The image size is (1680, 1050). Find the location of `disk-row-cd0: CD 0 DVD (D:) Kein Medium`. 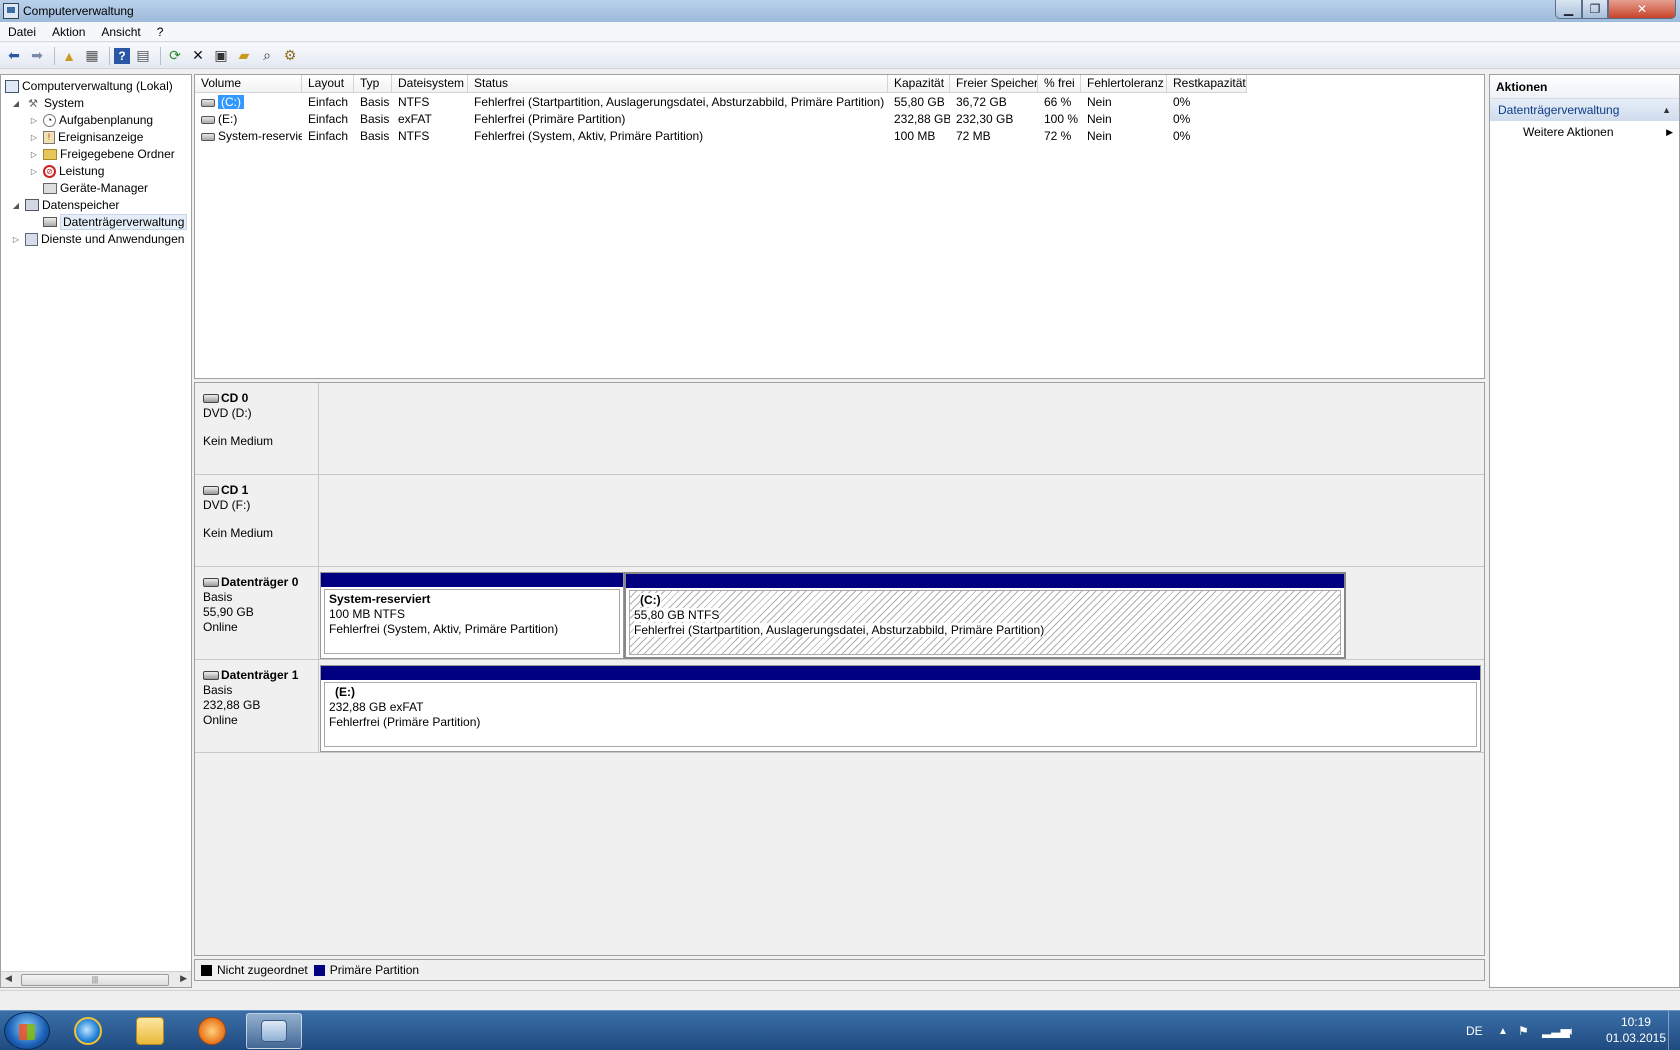

disk-row-cd0: CD 0 DVD (D:) Kein Medium is located at coordinates (839, 429).